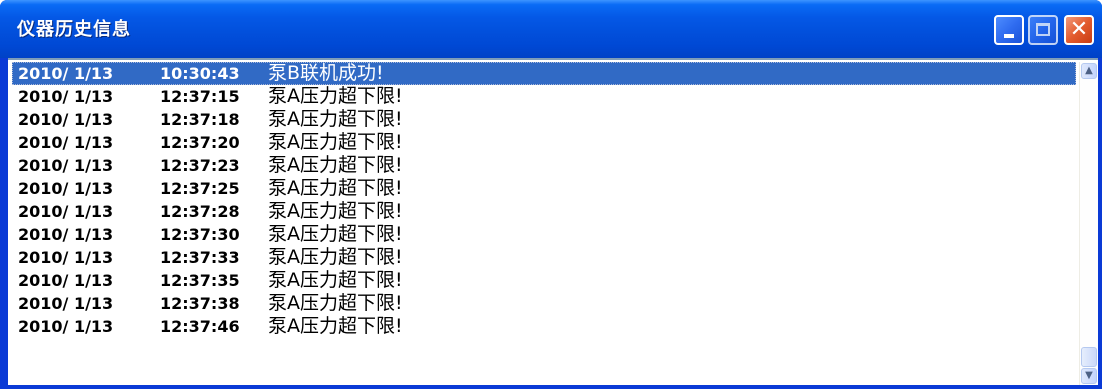  I want to click on vertical-scrollbar: ▲ ▼, so click(1088, 223).